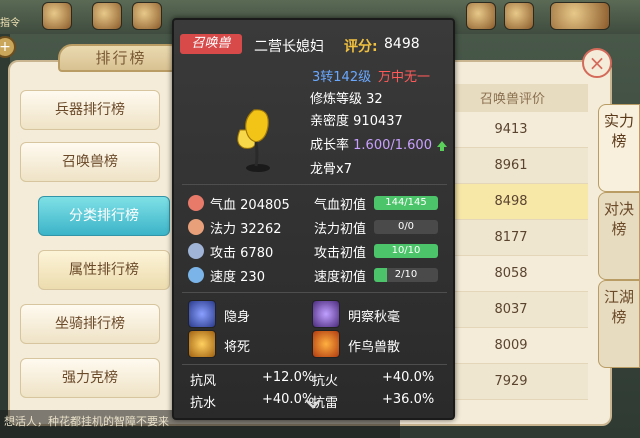 The image size is (640, 438). What do you see at coordinates (511, 201) in the screenshot?
I see `row-score: 8498` at bounding box center [511, 201].